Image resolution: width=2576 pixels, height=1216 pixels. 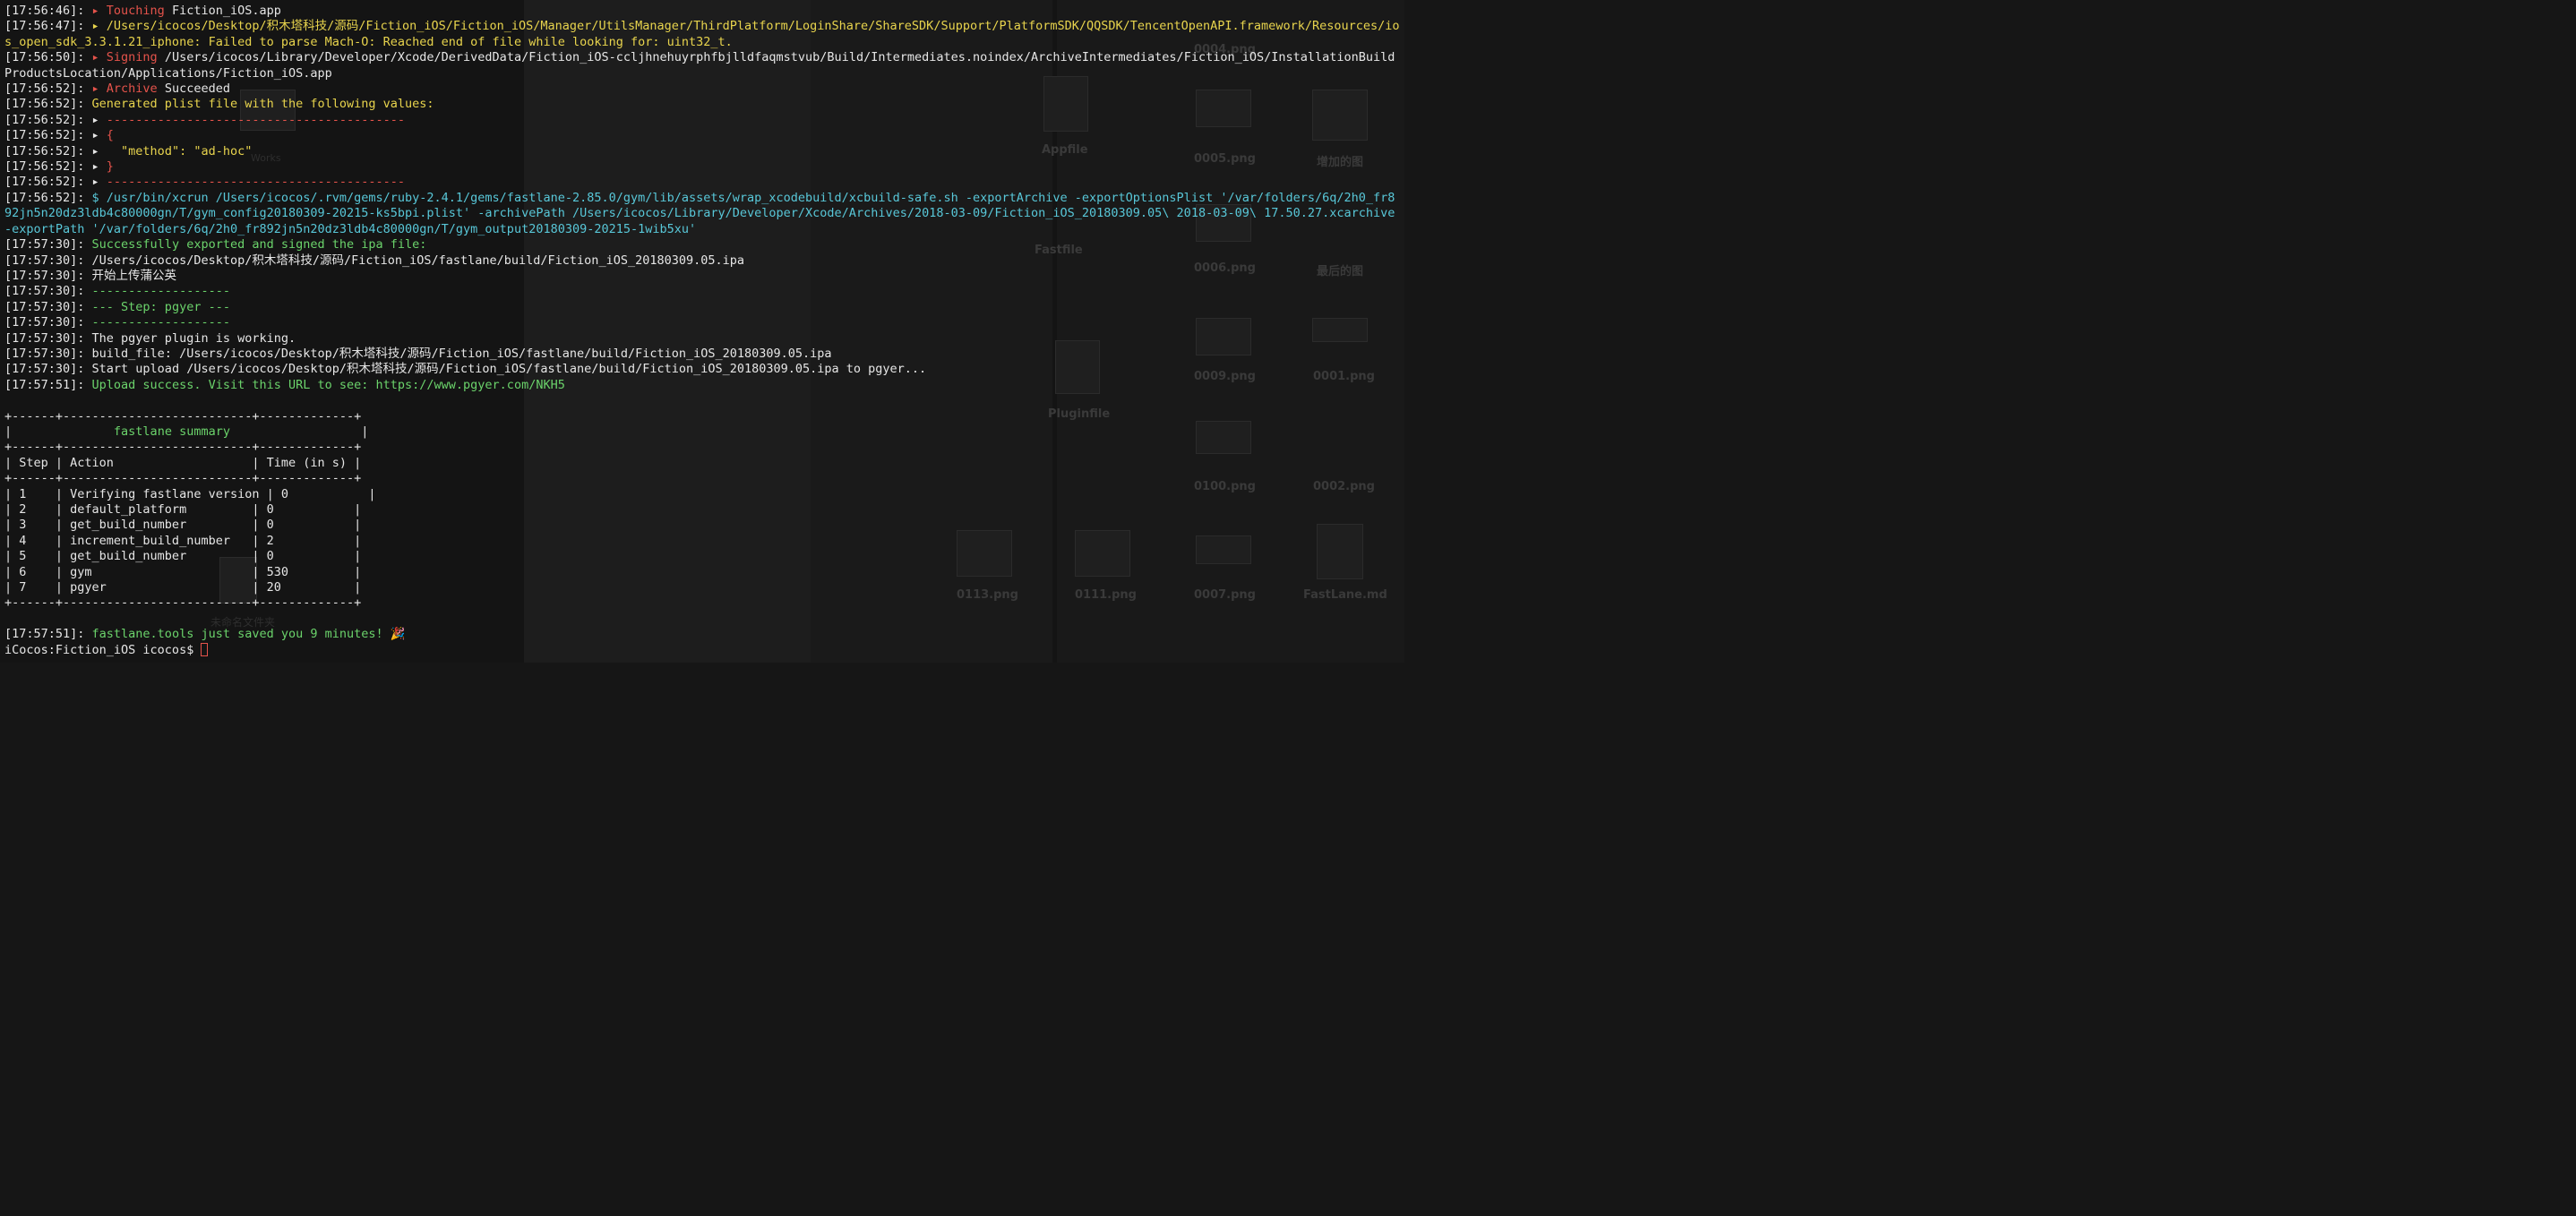 What do you see at coordinates (205, 649) in the screenshot?
I see `text-cursor` at bounding box center [205, 649].